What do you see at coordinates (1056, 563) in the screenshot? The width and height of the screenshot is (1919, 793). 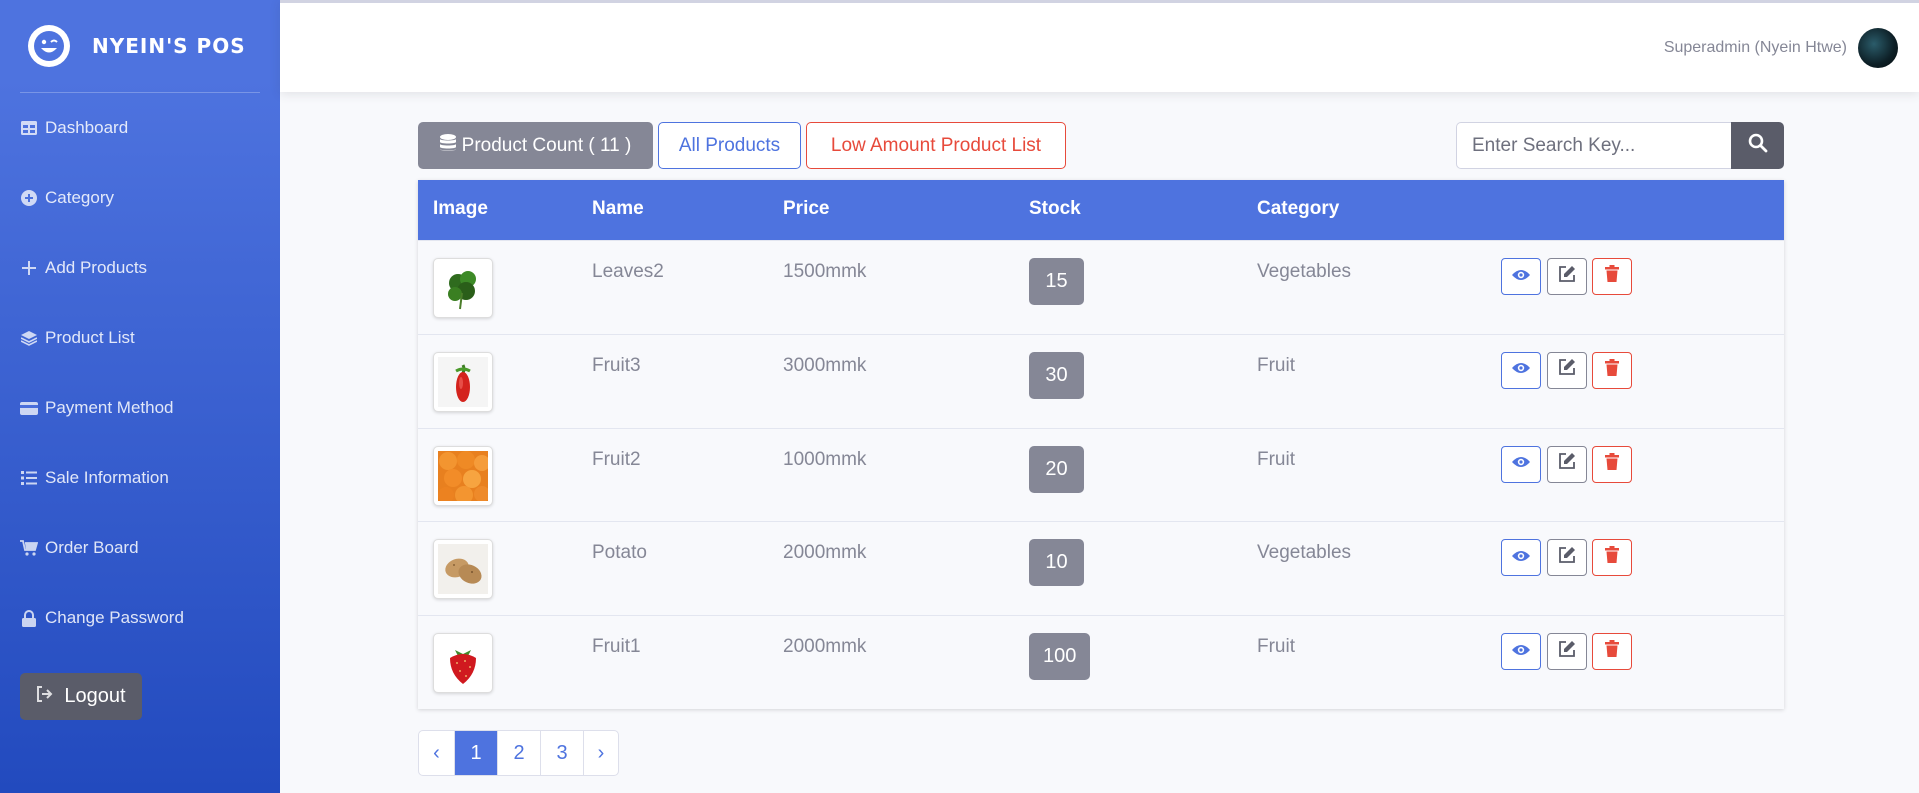 I see `stock-badge: 10` at bounding box center [1056, 563].